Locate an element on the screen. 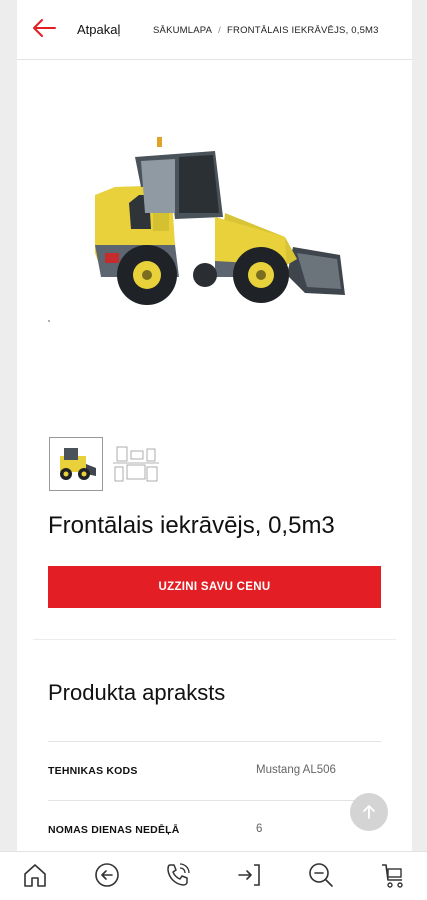 This screenshot has height=900, width=427. bottom-navigation is located at coordinates (213, 875).